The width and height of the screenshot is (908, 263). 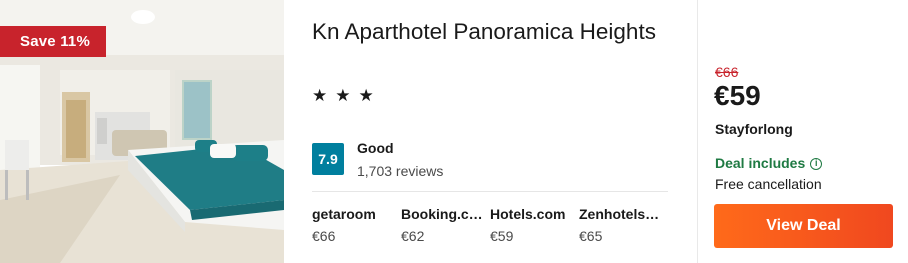 What do you see at coordinates (377, 160) in the screenshot?
I see `review-rating: 7.9 Good 1,703 reviews` at bounding box center [377, 160].